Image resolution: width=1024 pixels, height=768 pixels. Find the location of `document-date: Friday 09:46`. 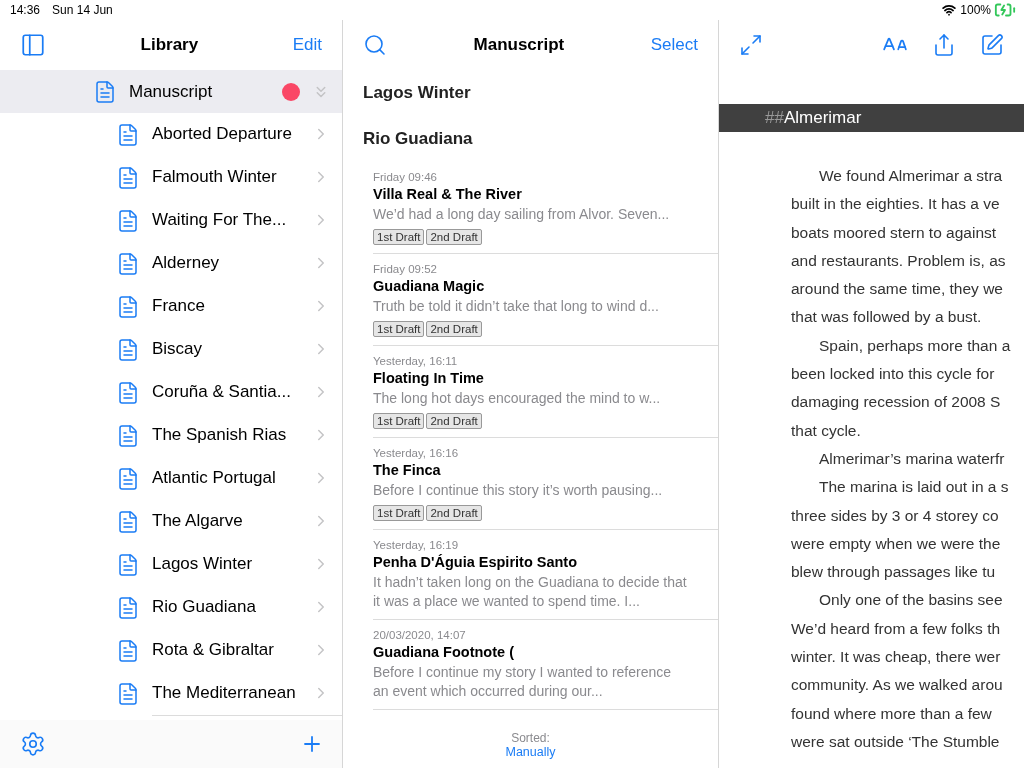

document-date: Friday 09:46 is located at coordinates (405, 177).